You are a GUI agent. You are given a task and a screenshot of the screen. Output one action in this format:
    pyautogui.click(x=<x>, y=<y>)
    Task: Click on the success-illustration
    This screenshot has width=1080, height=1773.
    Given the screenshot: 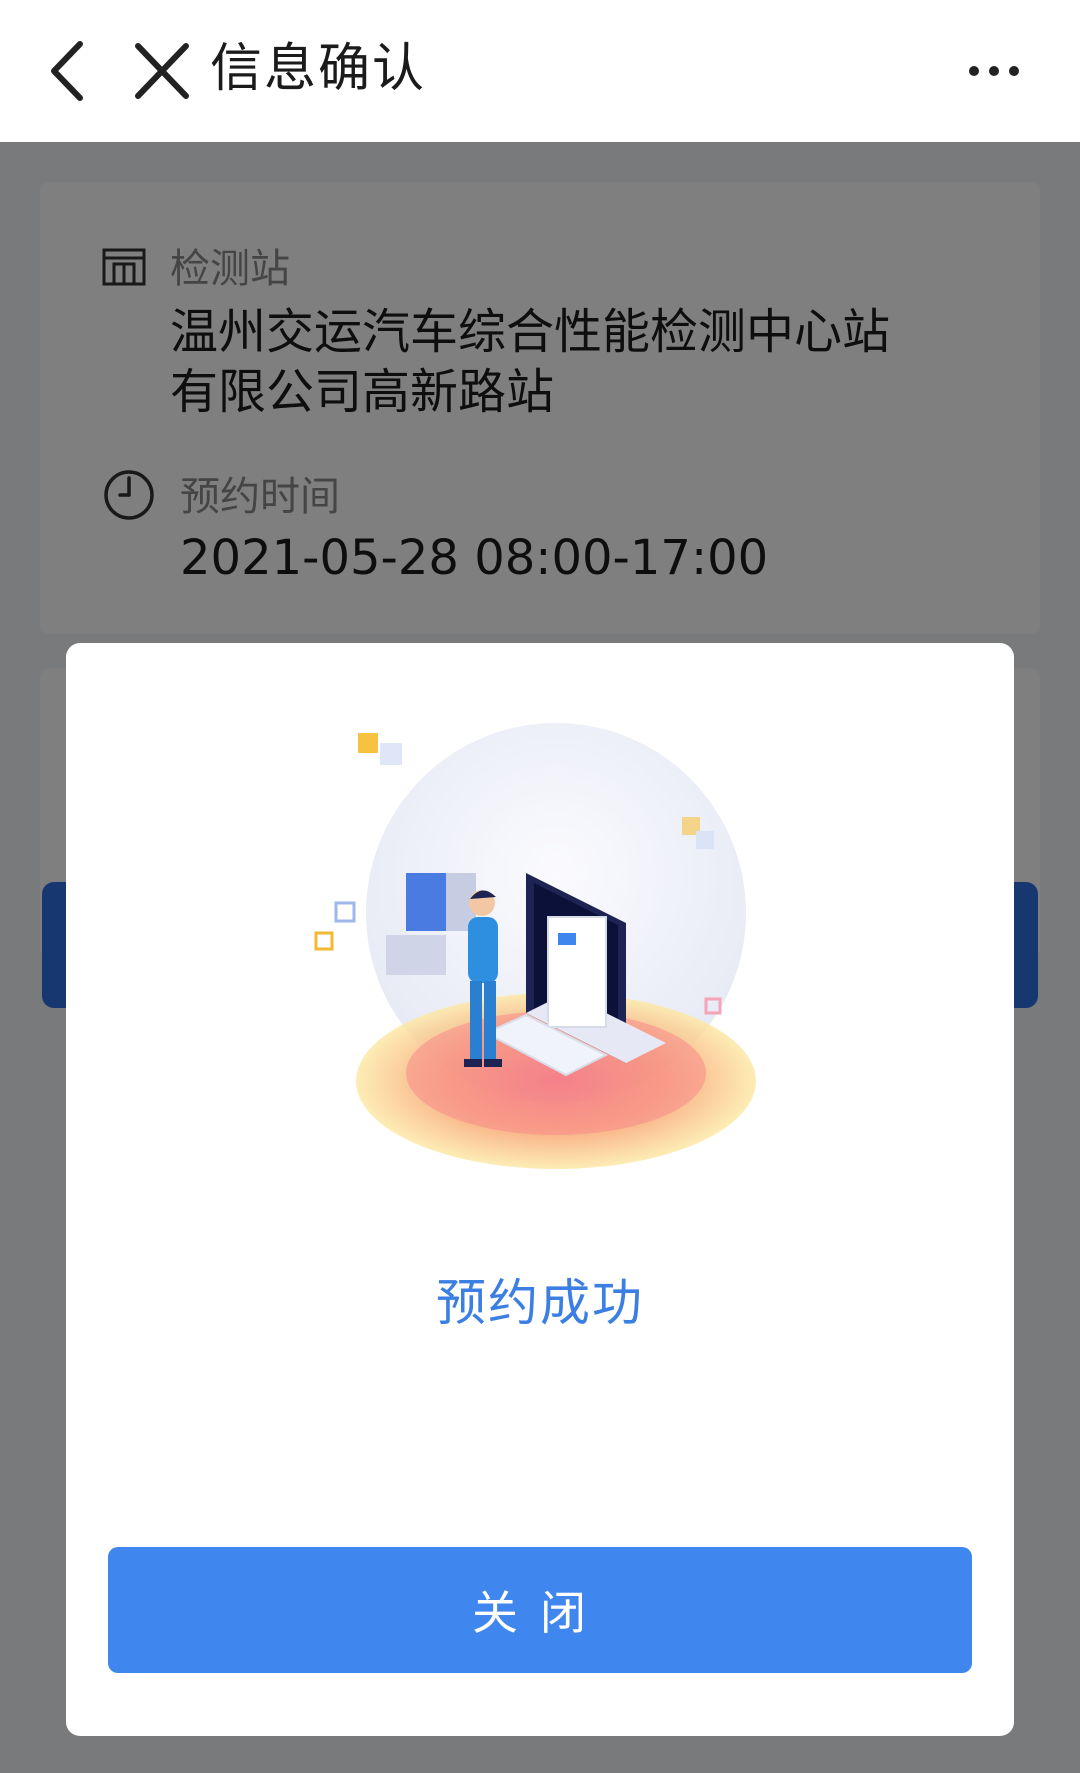 What is the action you would take?
    pyautogui.click(x=535, y=946)
    